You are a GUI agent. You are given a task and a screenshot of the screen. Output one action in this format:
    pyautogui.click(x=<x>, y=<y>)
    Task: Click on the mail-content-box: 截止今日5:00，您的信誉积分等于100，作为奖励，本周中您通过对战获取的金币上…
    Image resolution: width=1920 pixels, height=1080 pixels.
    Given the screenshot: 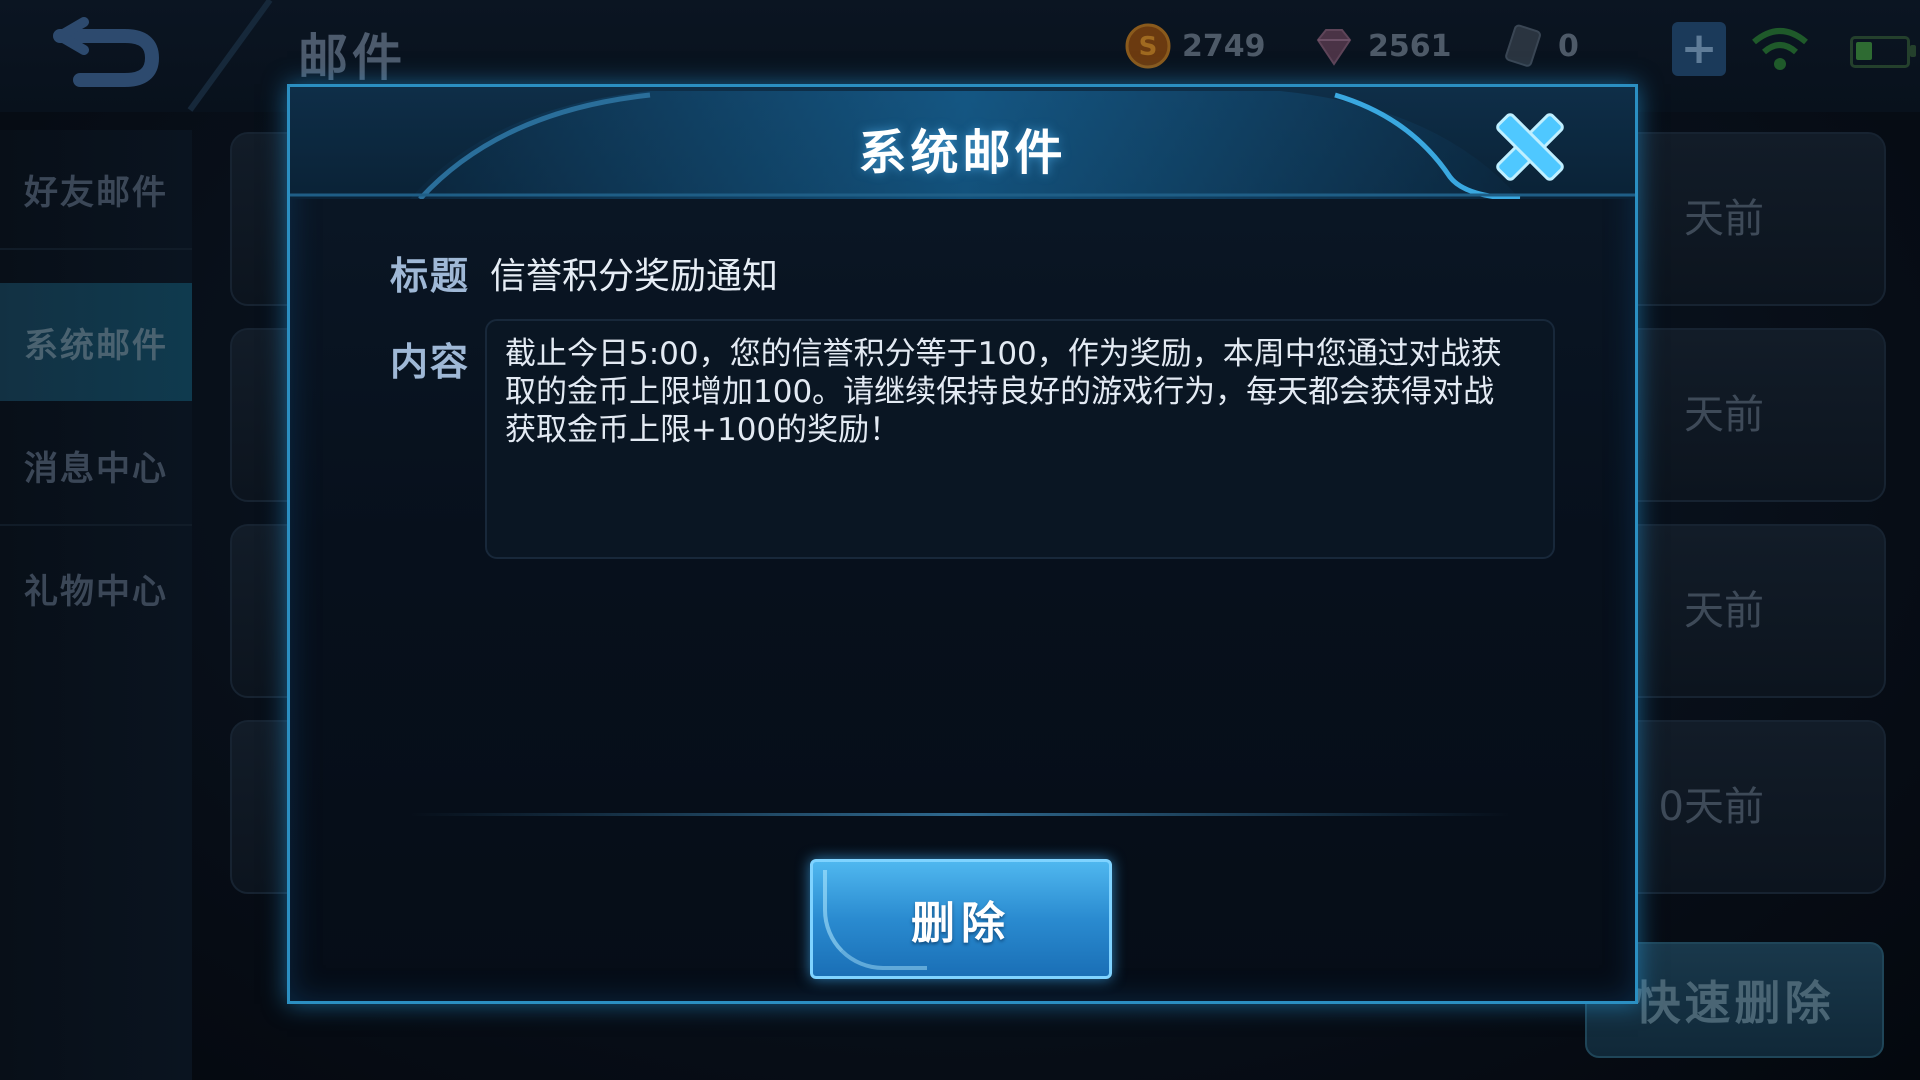 What is the action you would take?
    pyautogui.click(x=1020, y=439)
    